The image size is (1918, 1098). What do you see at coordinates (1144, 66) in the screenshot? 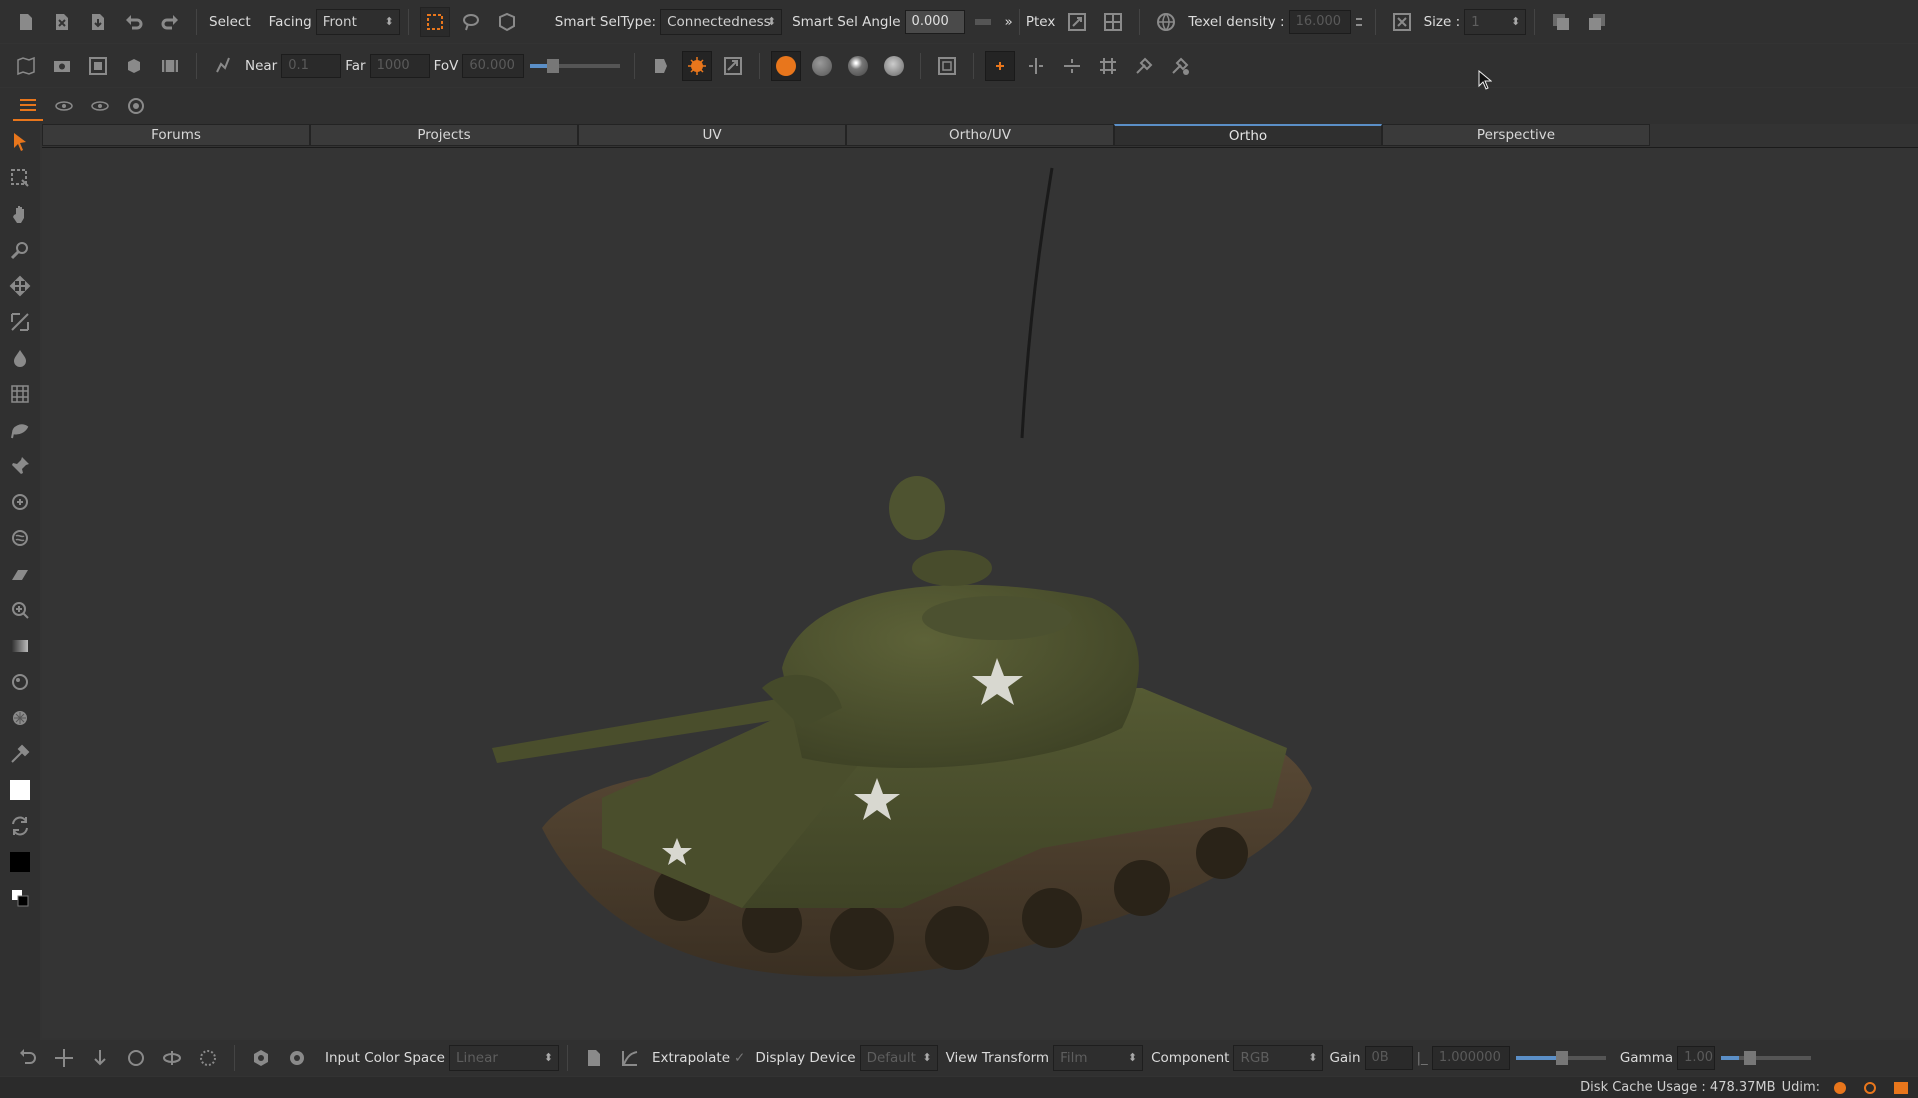
I see `brush-settings-icon` at bounding box center [1144, 66].